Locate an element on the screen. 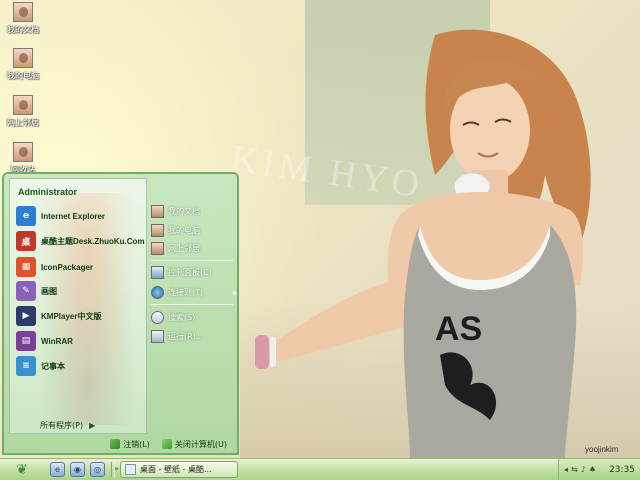 This screenshot has height=480, width=640. start-button: ❦ is located at coordinates (22, 469).